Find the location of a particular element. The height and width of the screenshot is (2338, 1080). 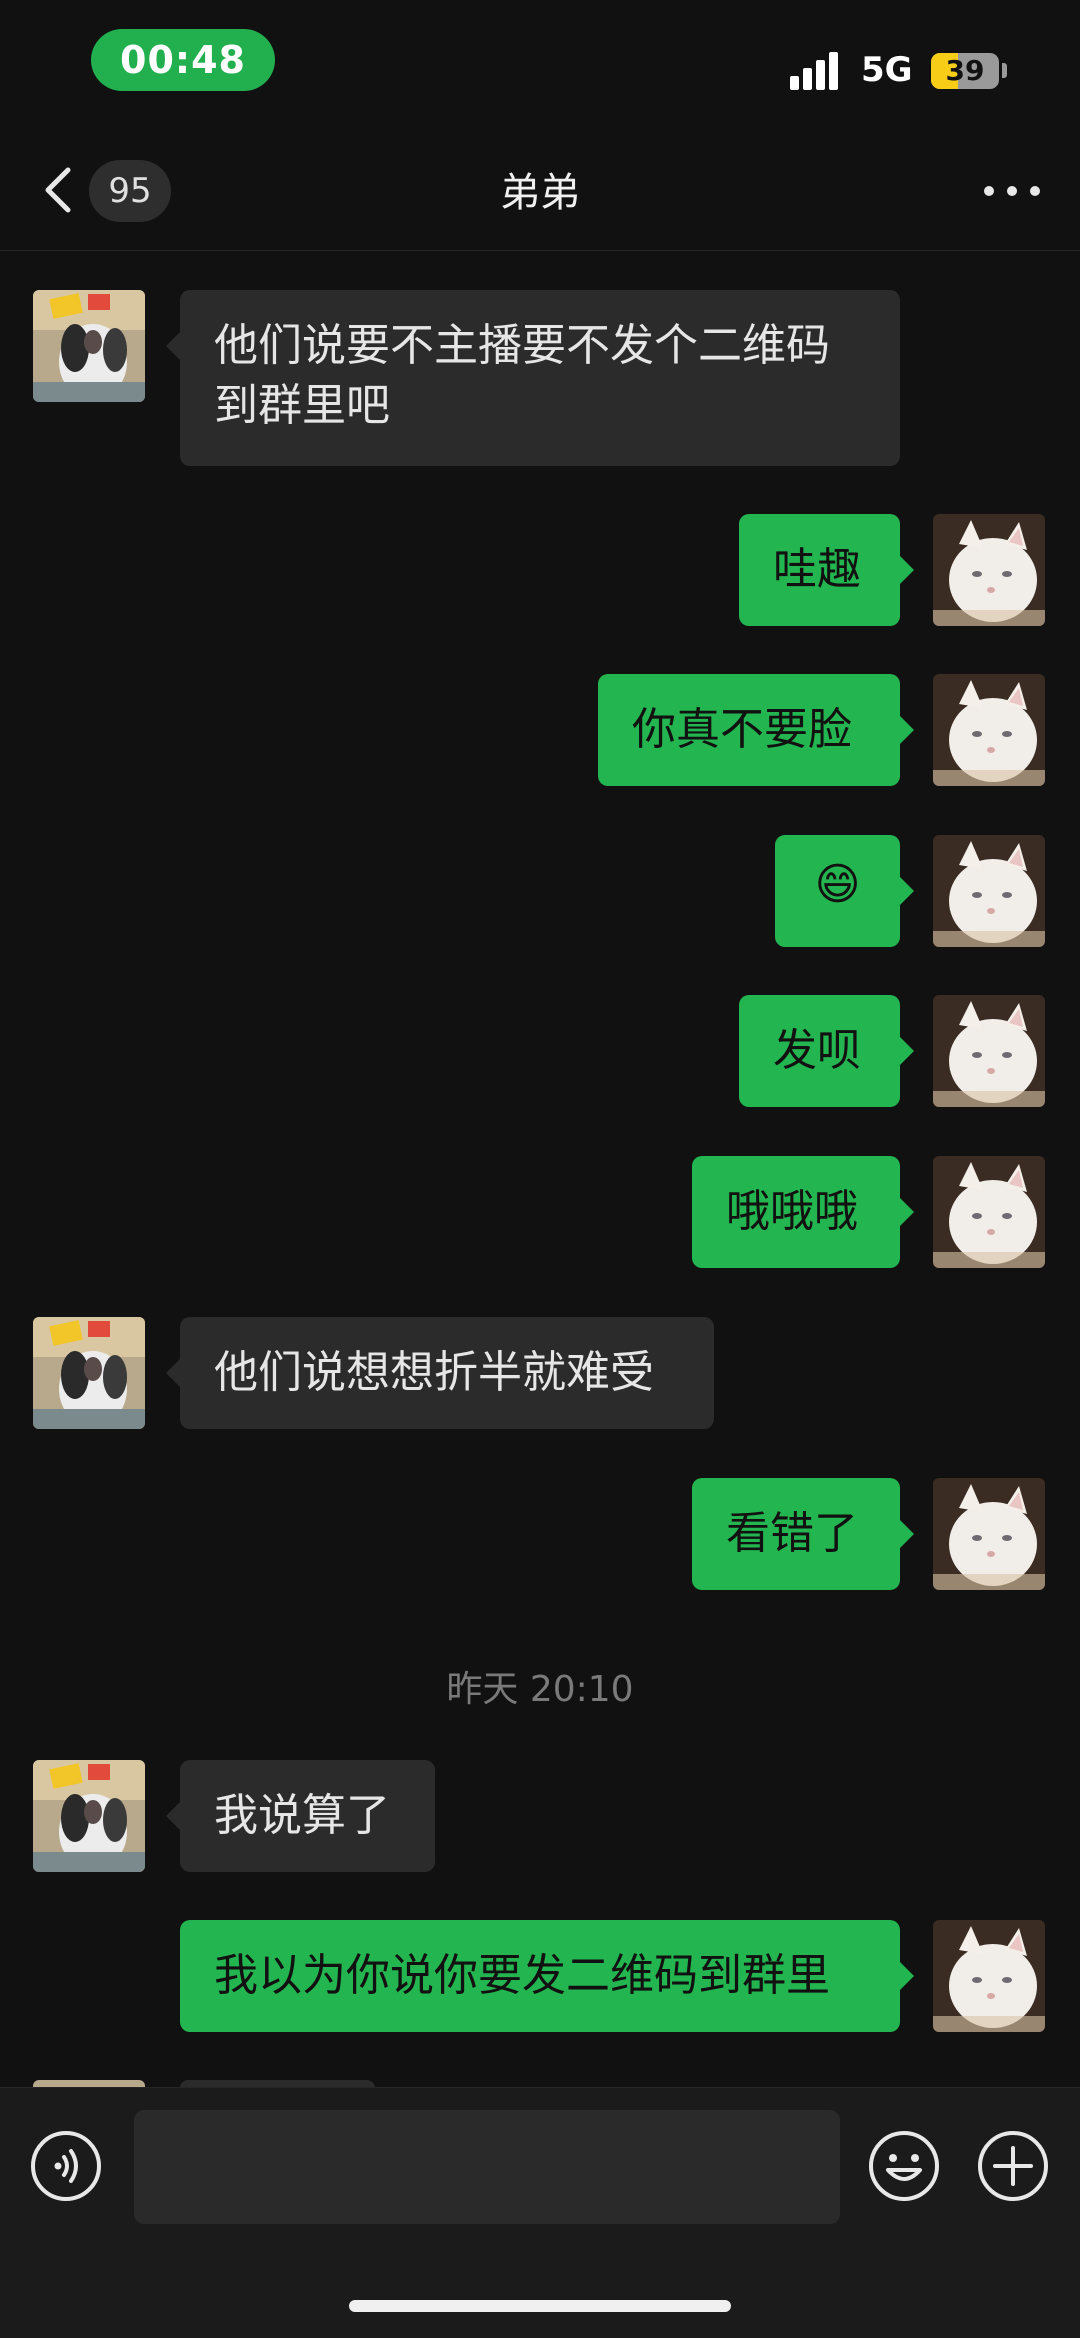

message-text-line: 到群里吧 is located at coordinates (302, 405).